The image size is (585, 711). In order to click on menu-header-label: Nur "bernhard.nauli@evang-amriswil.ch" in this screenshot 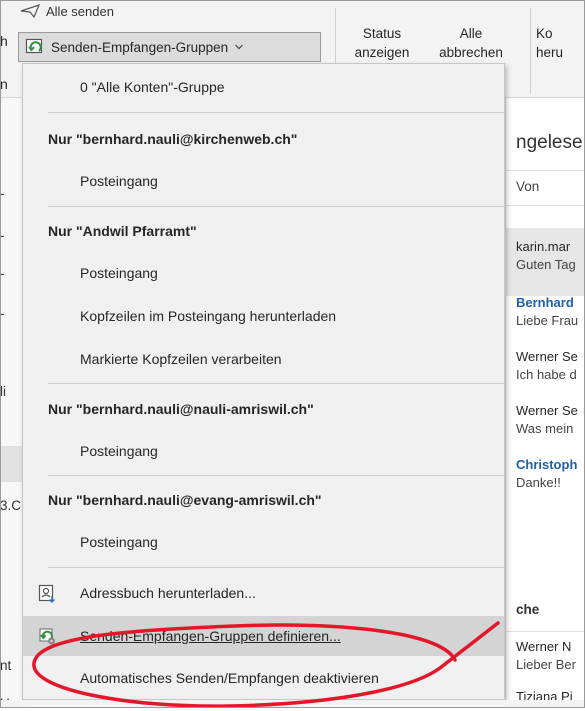, I will do `click(185, 500)`.